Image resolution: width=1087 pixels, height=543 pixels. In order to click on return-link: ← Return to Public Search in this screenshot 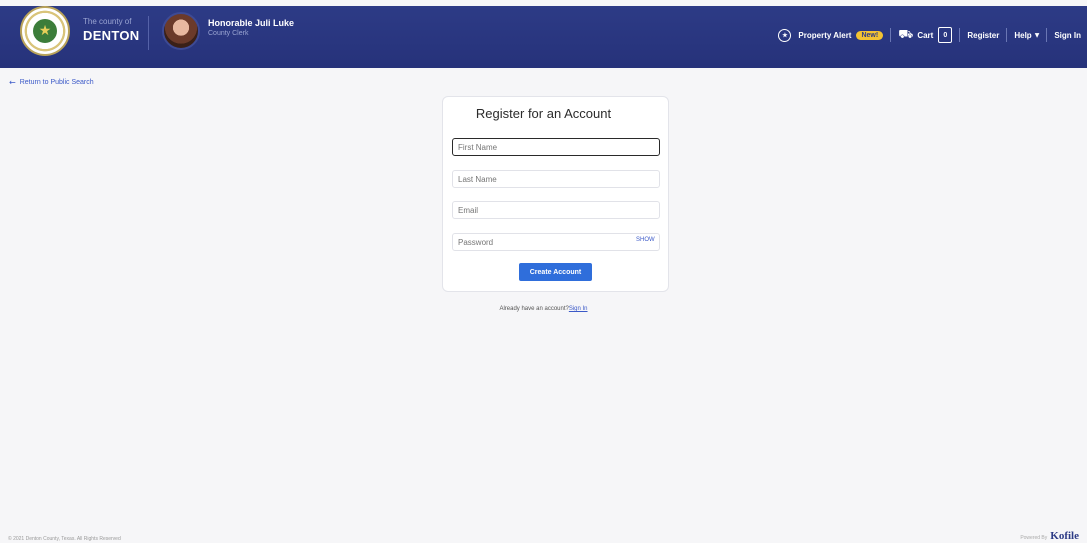, I will do `click(51, 82)`.